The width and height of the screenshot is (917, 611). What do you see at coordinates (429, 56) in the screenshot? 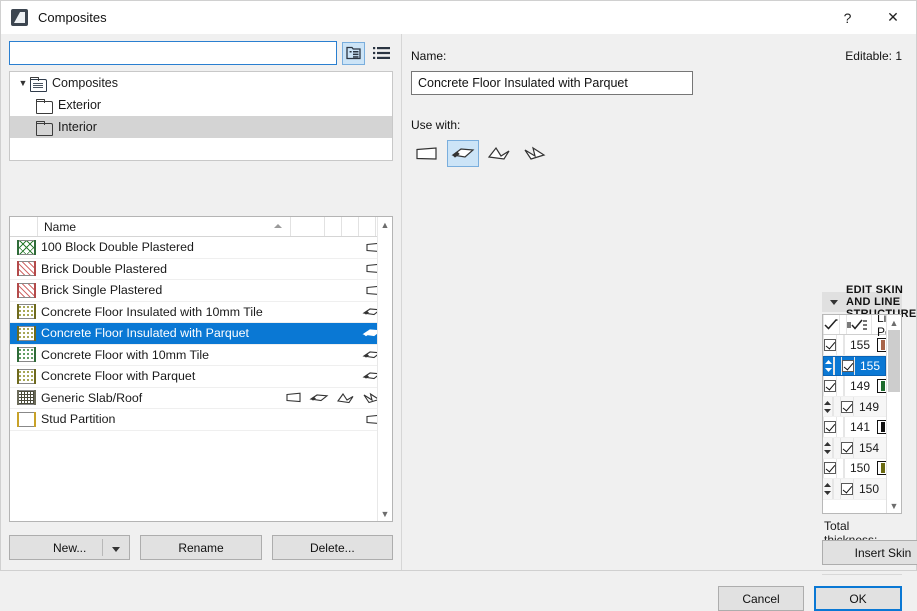
I see `name-label: Name:` at bounding box center [429, 56].